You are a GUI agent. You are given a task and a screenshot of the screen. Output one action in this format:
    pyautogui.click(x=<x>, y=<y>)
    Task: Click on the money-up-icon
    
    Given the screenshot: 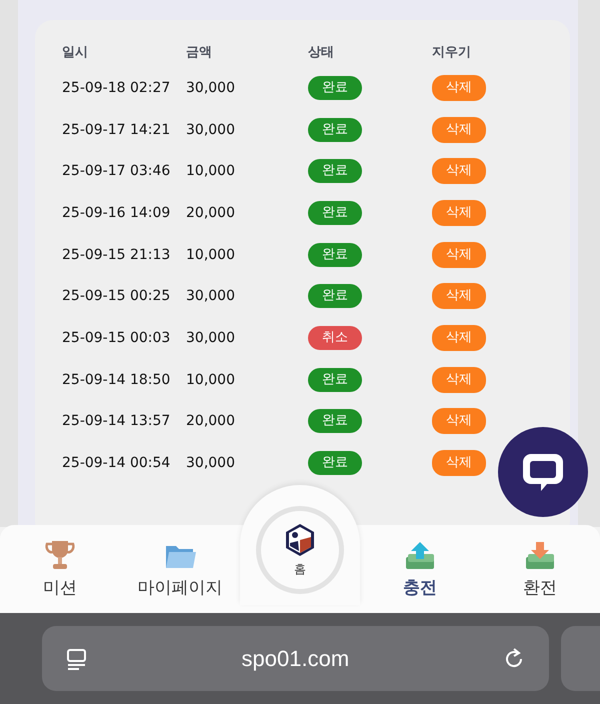 What is the action you would take?
    pyautogui.click(x=420, y=556)
    